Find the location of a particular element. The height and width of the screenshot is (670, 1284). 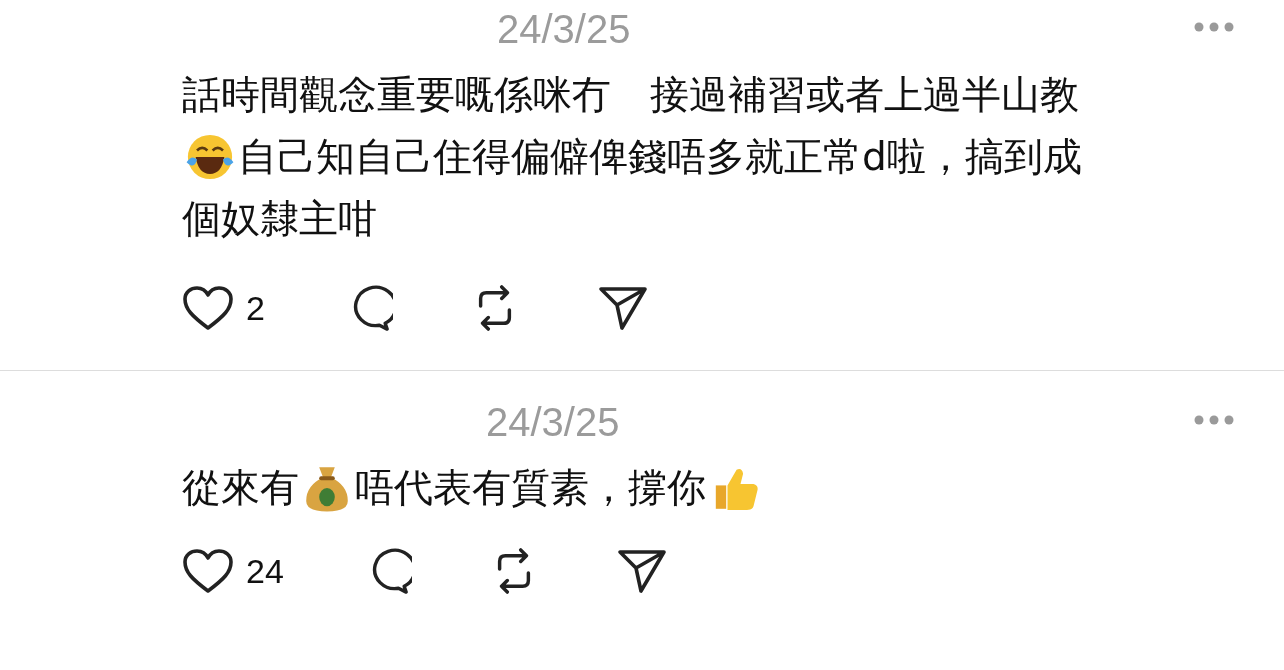

like-count: 2 is located at coordinates (255, 308).